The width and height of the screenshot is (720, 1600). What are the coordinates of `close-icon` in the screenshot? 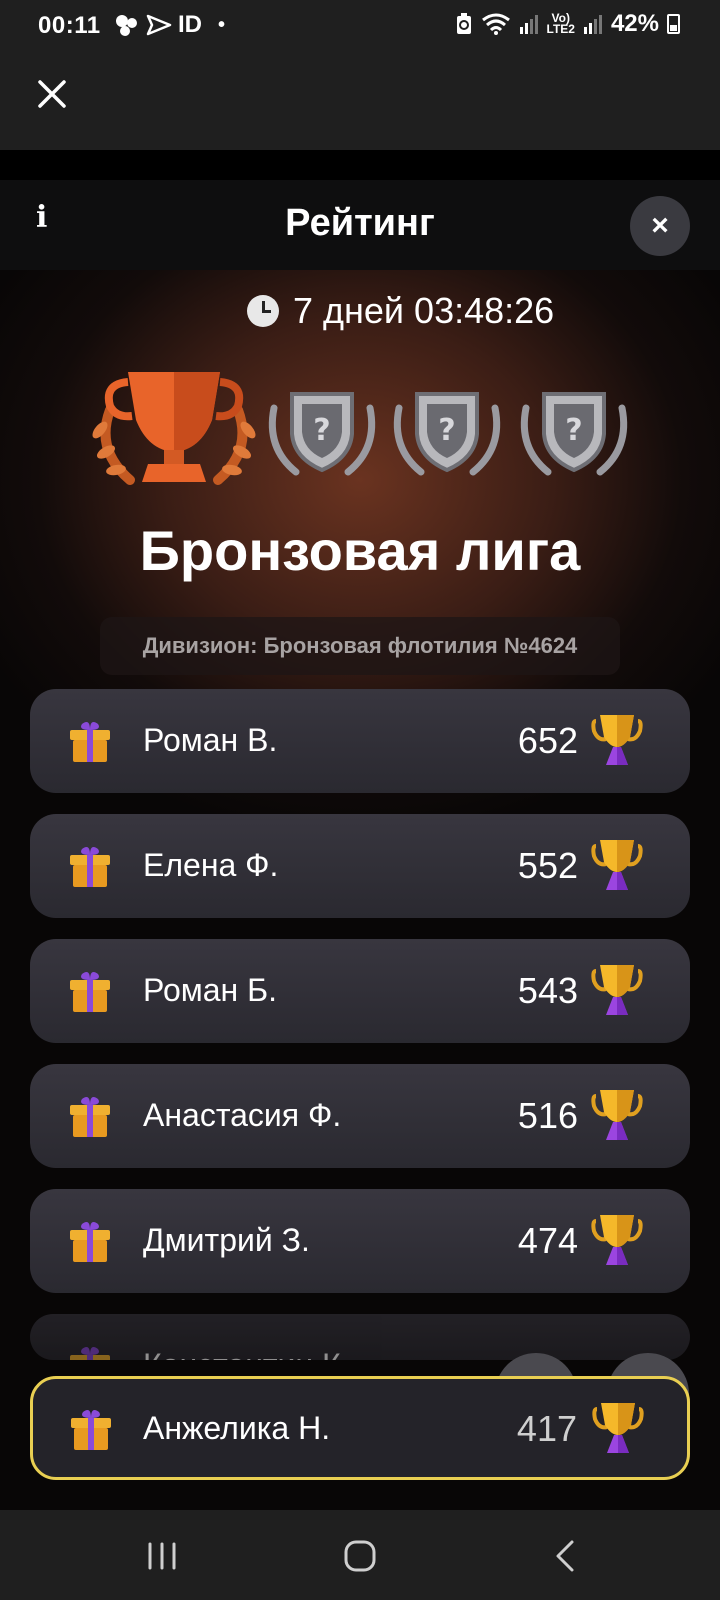 It's located at (52, 94).